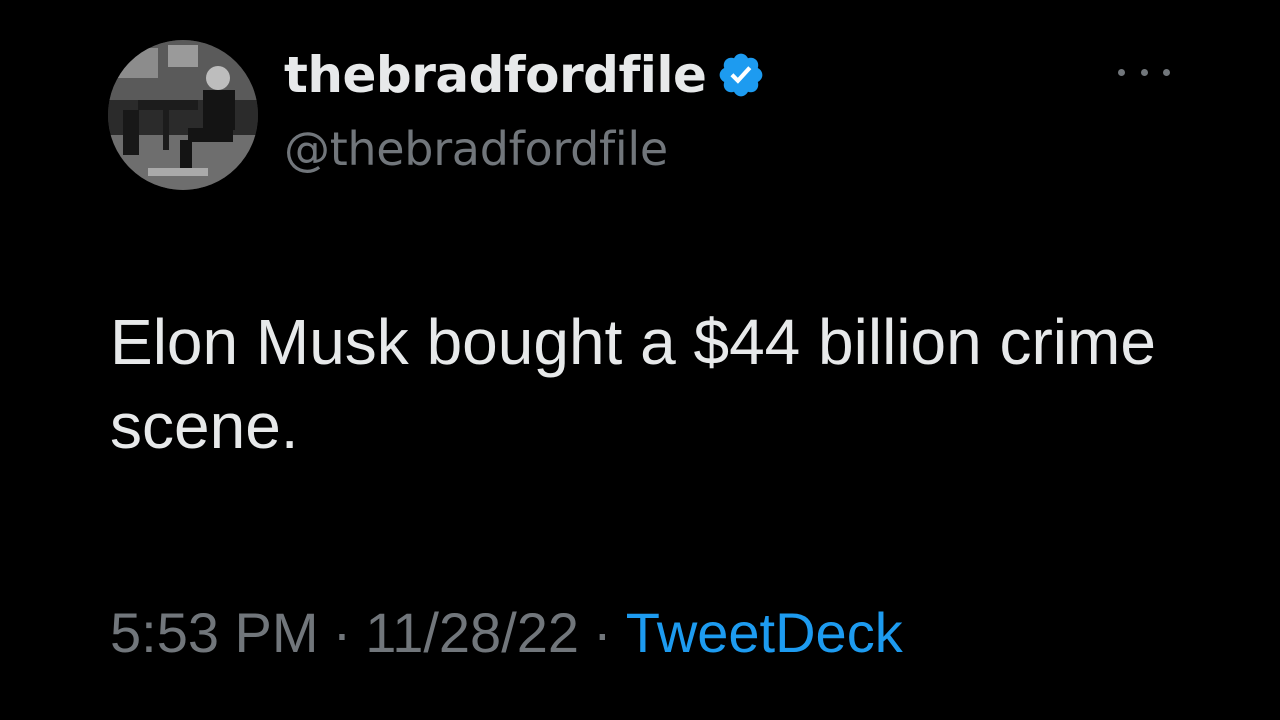 The width and height of the screenshot is (1280, 720). Describe the element at coordinates (214, 632) in the screenshot. I see `tweet-time: 5:53 PM` at that location.